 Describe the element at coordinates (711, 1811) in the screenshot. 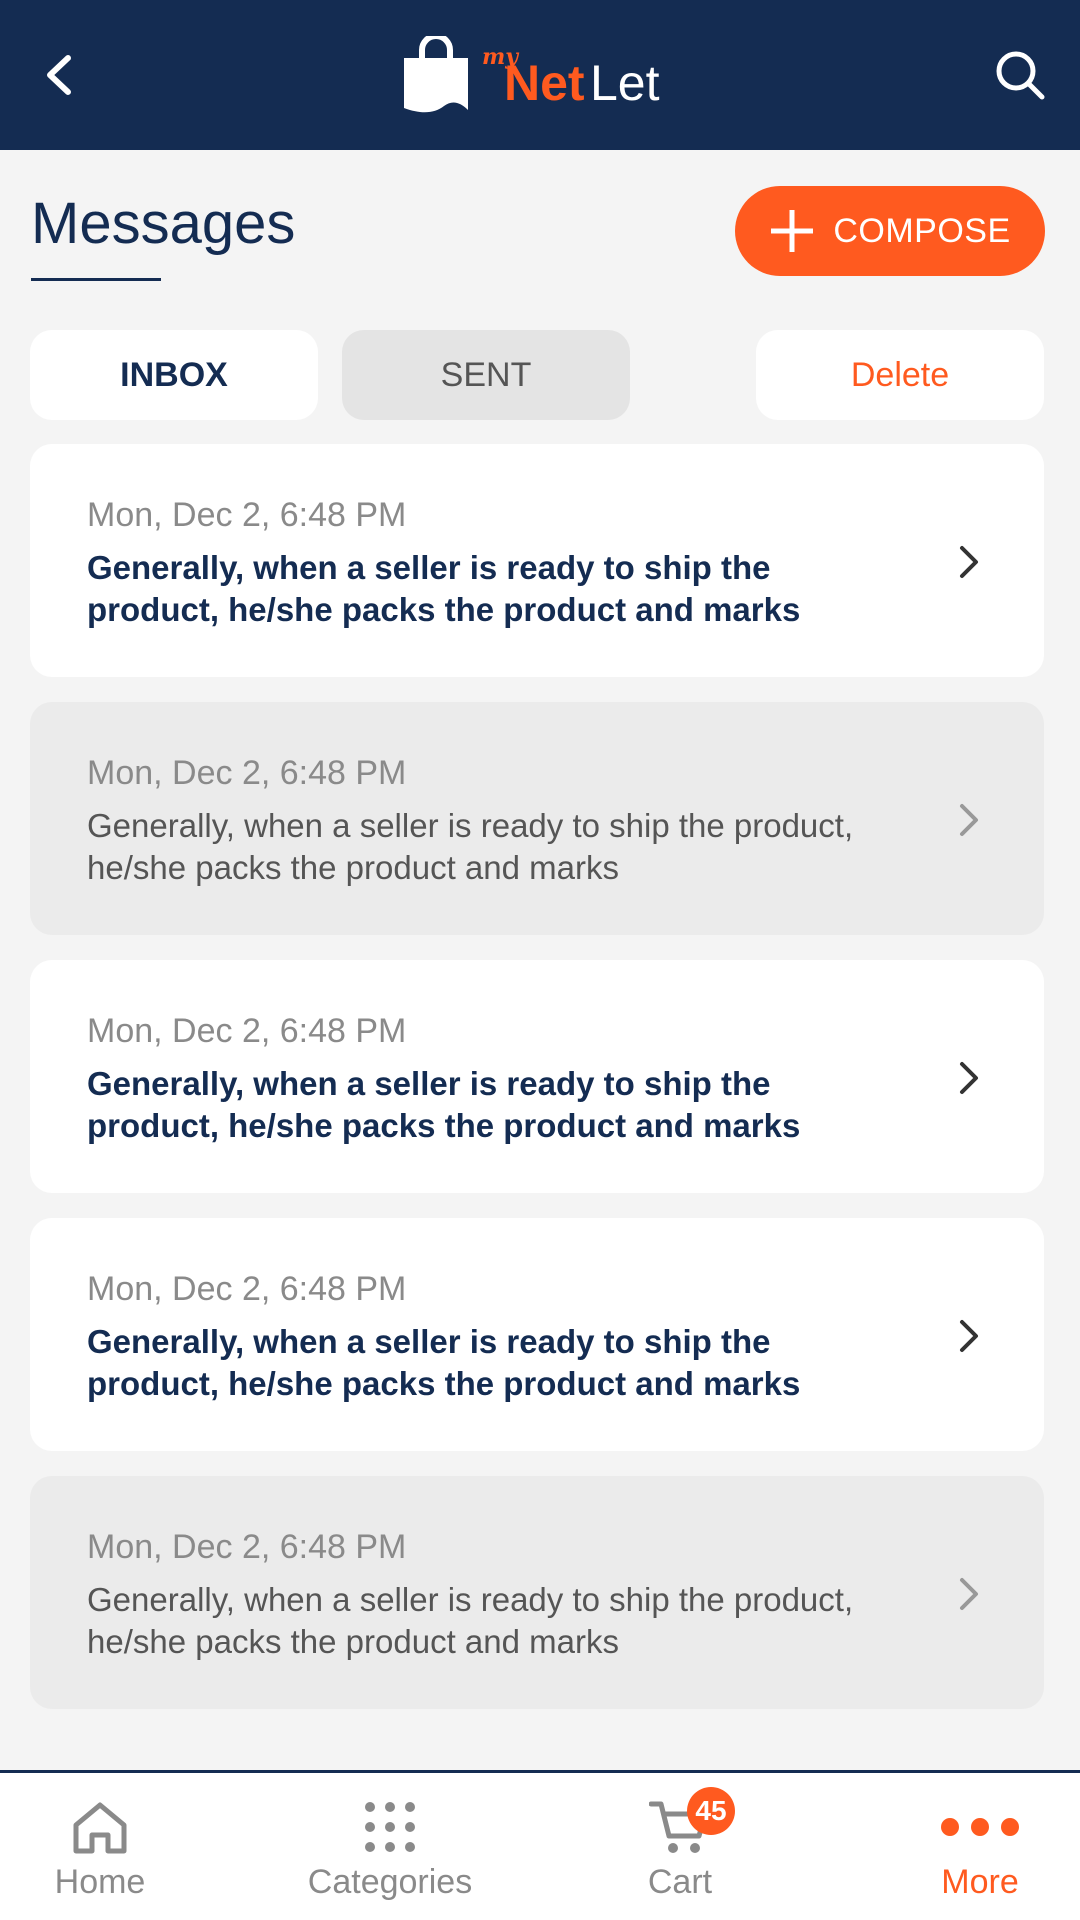

I see `cart-count-badge: 45` at that location.